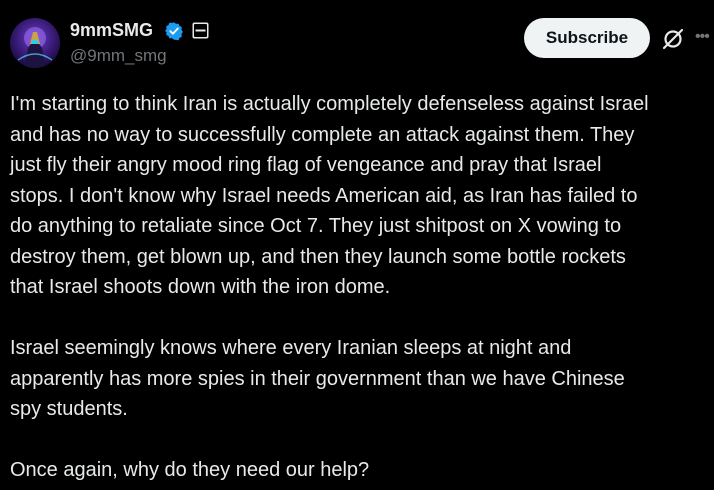 This screenshot has width=714, height=490. Describe the element at coordinates (587, 38) in the screenshot. I see `subscribe-button: Subscribe` at that location.